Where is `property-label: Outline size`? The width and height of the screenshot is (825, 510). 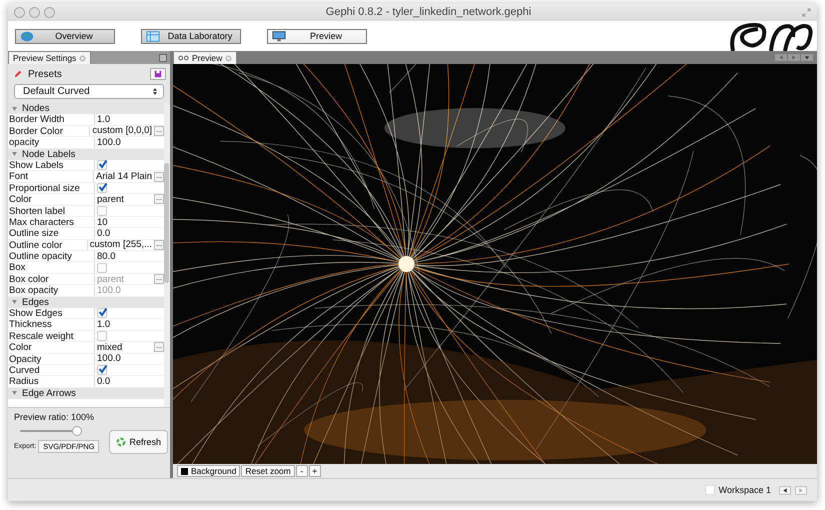
property-label: Outline size is located at coordinates (51, 233).